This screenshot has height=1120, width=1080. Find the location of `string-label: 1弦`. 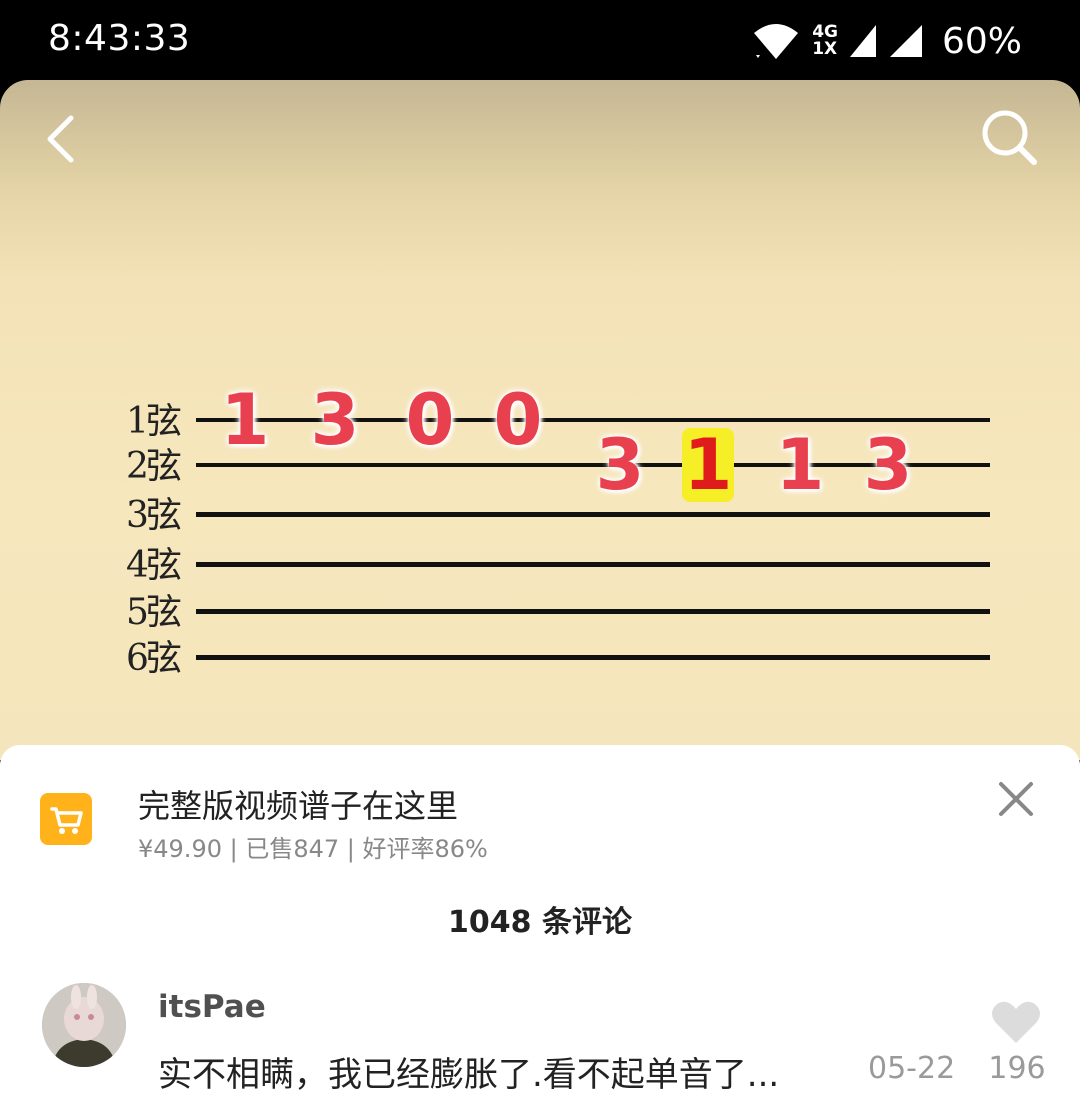

string-label: 1弦 is located at coordinates (154, 421).